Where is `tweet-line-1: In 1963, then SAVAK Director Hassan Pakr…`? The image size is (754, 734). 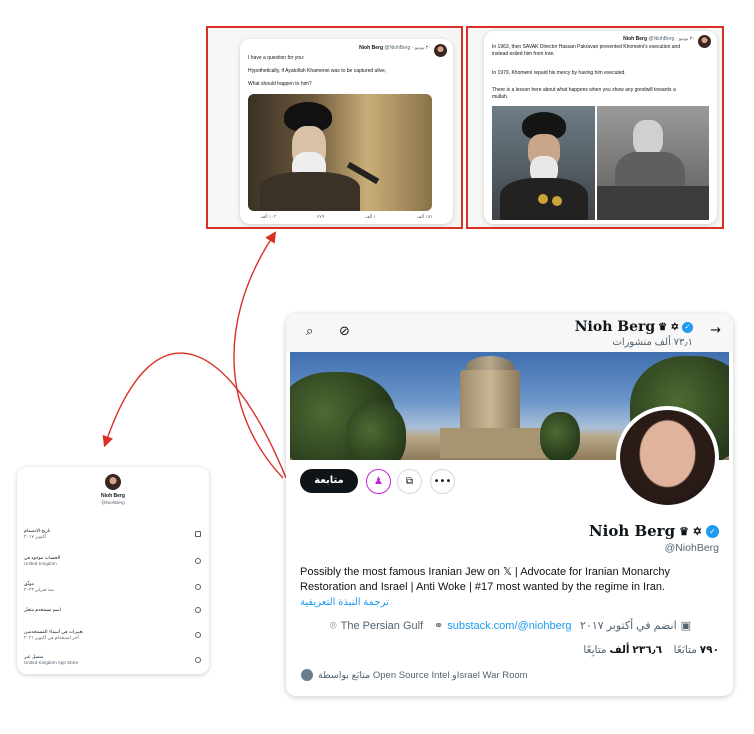
tweet-line-1: In 1963, then SAVAK Director Hassan Pakr… is located at coordinates (586, 50).